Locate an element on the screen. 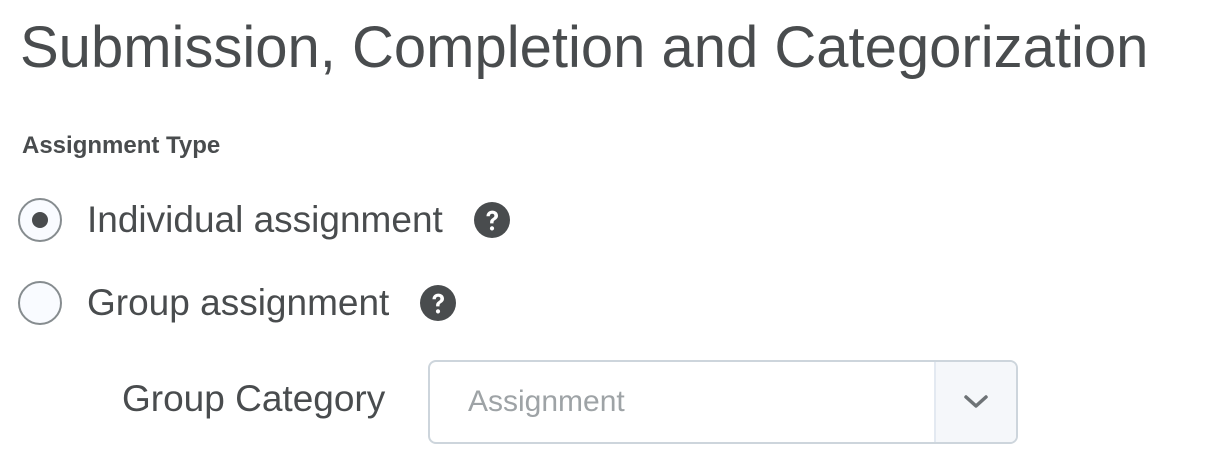 The image size is (1210, 474). group-assignment-radio is located at coordinates (40, 303).